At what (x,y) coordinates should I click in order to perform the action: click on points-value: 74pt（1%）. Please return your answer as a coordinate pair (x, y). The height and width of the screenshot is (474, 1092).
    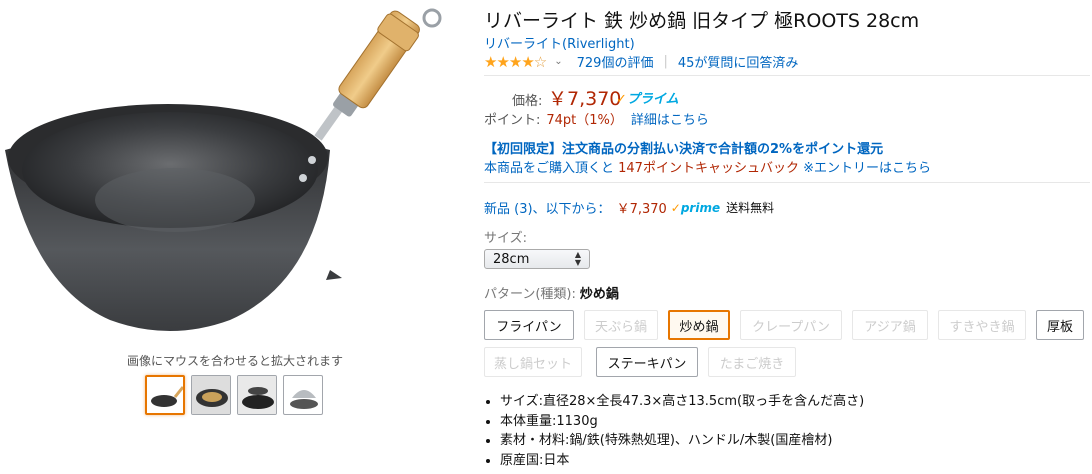
    Looking at the image, I should click on (584, 120).